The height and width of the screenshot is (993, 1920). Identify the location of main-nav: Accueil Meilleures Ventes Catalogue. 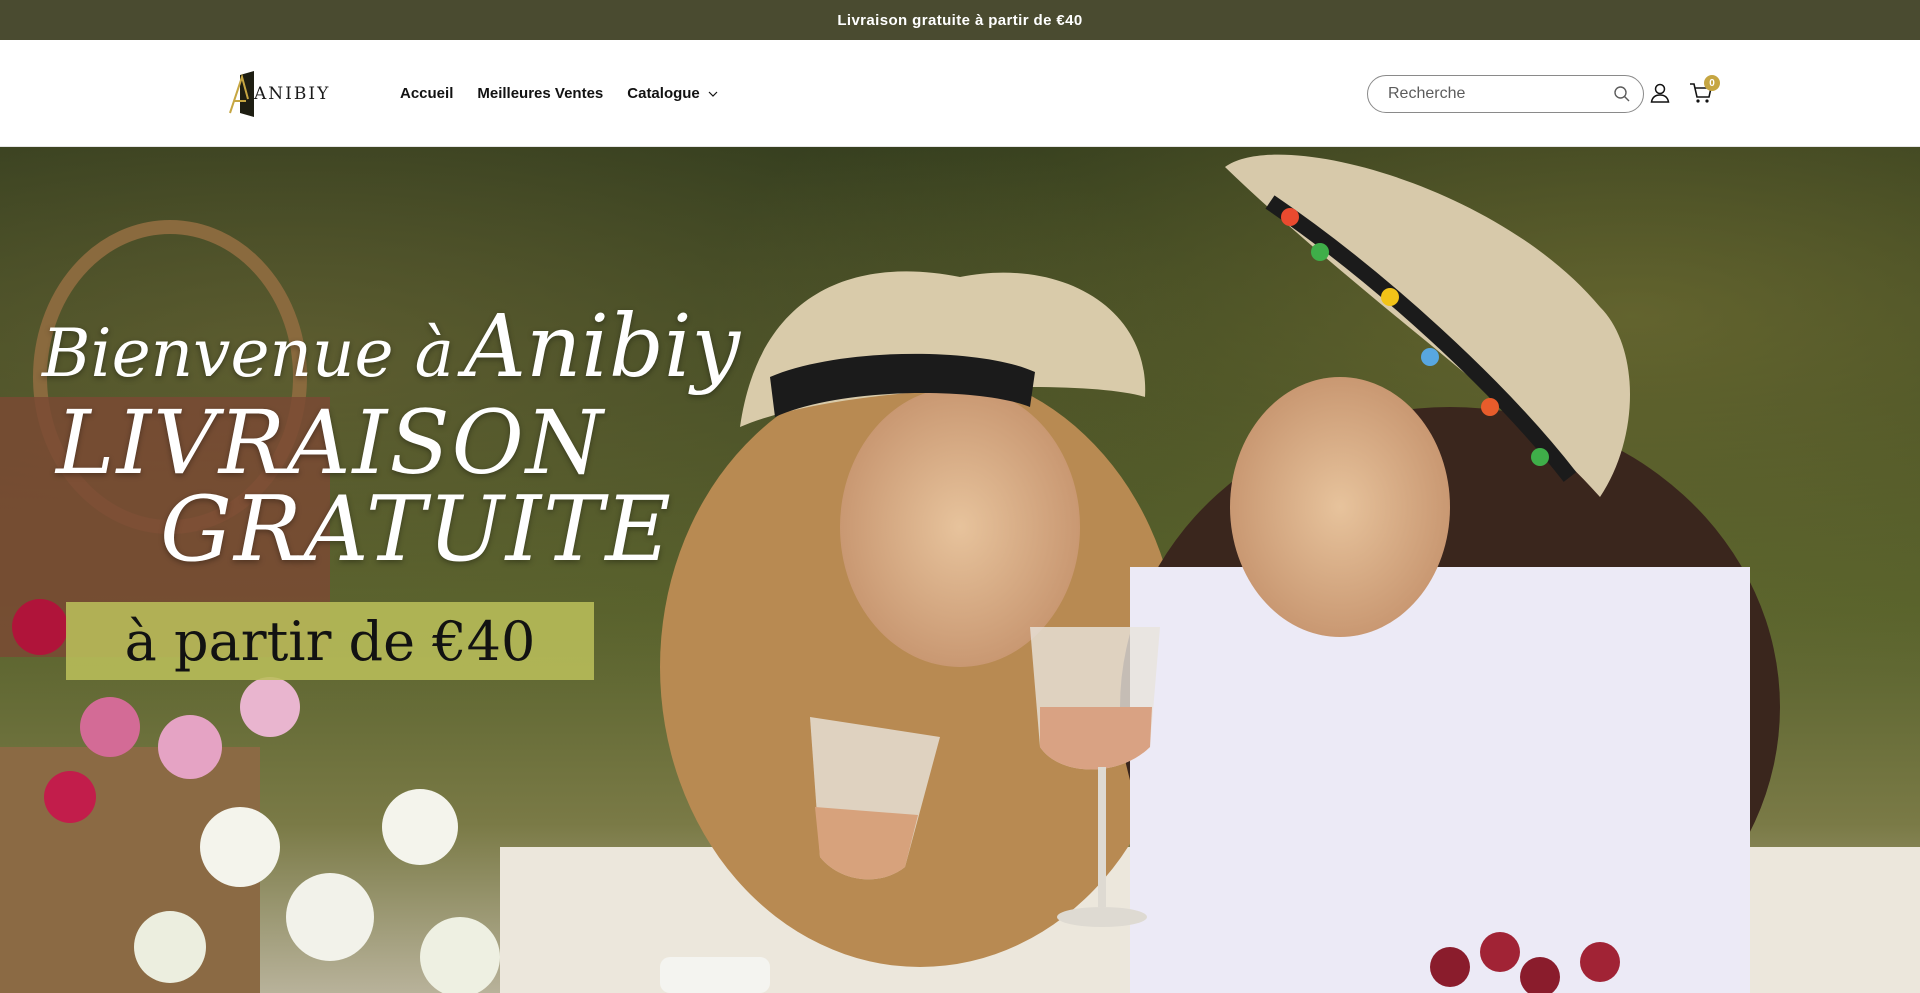
(559, 93).